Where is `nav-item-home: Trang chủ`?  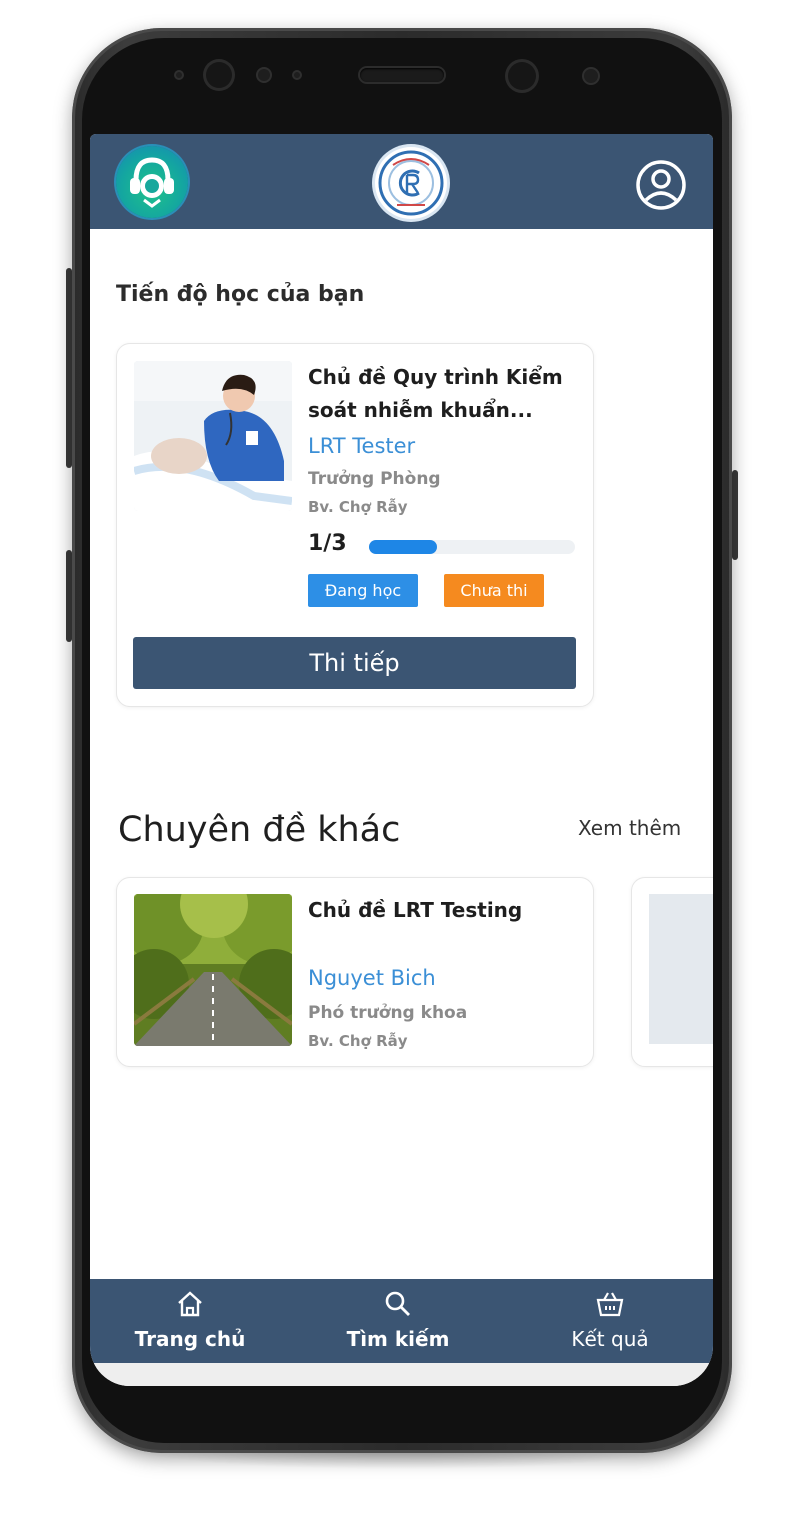
nav-item-home: Trang chủ is located at coordinates (190, 1321).